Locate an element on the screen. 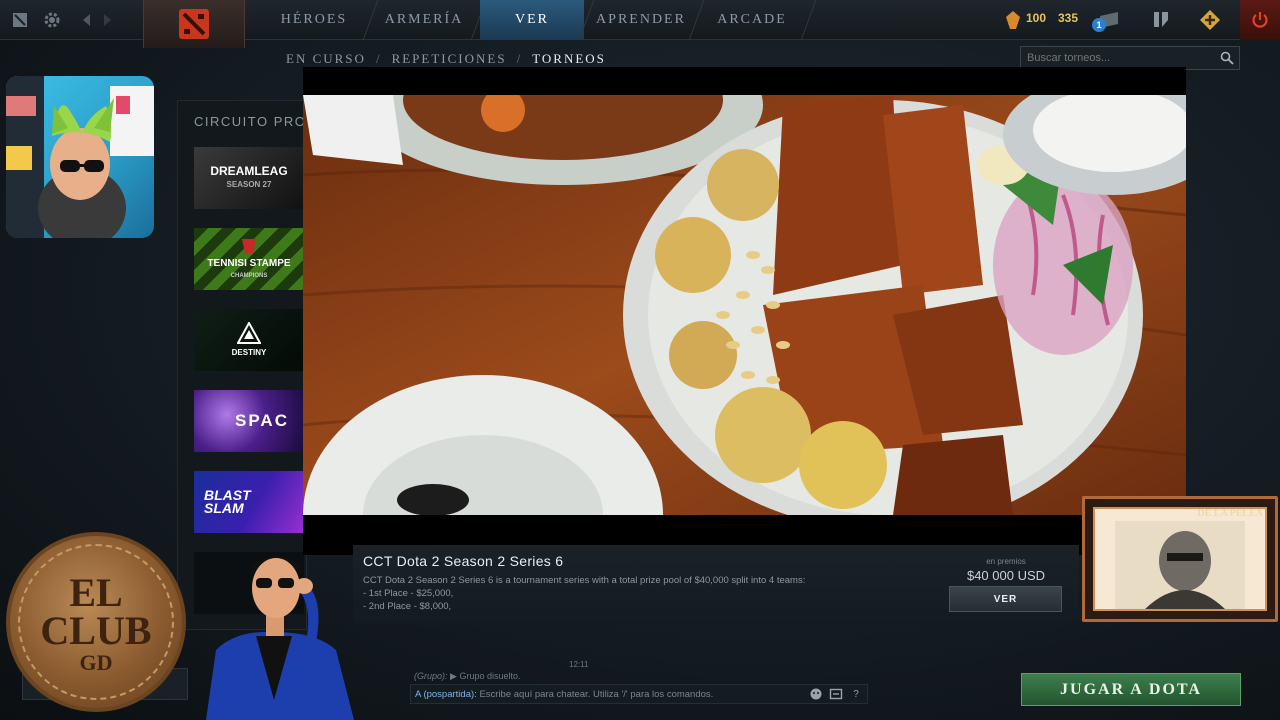 This screenshot has height=720, width=1280. destiny-logo-icon is located at coordinates (249, 332).